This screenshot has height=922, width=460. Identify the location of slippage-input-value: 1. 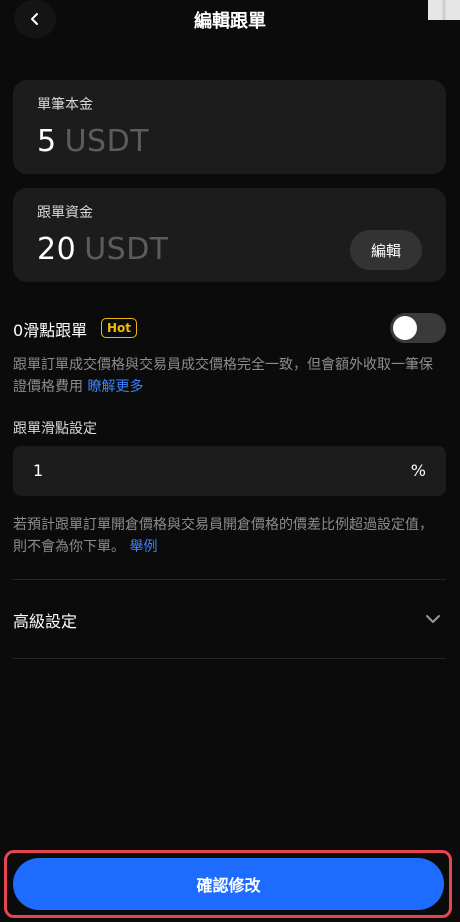
(38, 470).